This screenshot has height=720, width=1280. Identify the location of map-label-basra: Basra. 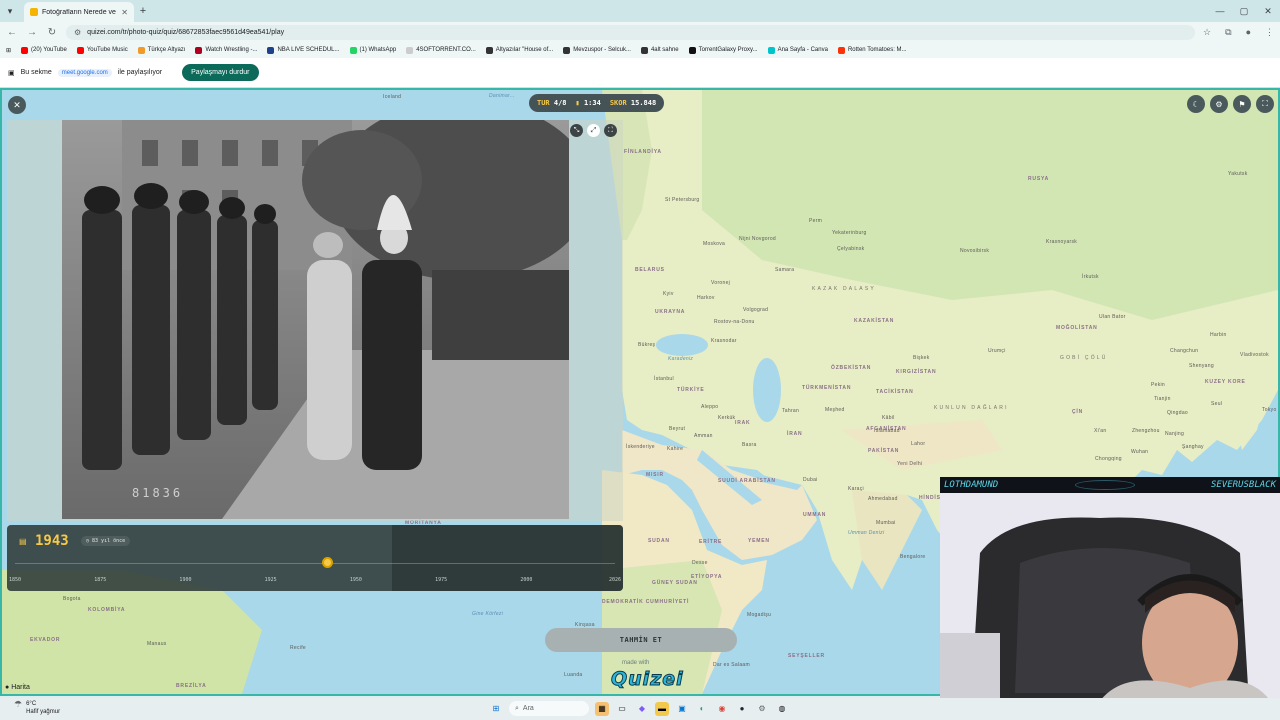
(749, 445).